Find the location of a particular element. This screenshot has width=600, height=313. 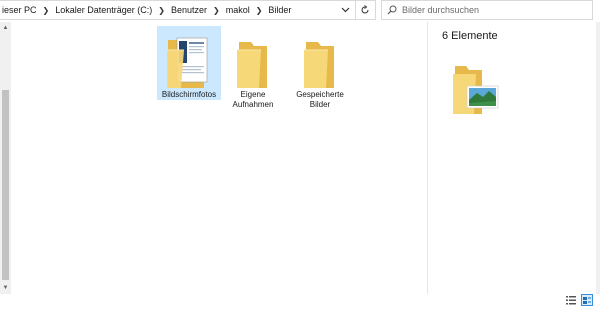

chevron-down-icon is located at coordinates (345, 10).